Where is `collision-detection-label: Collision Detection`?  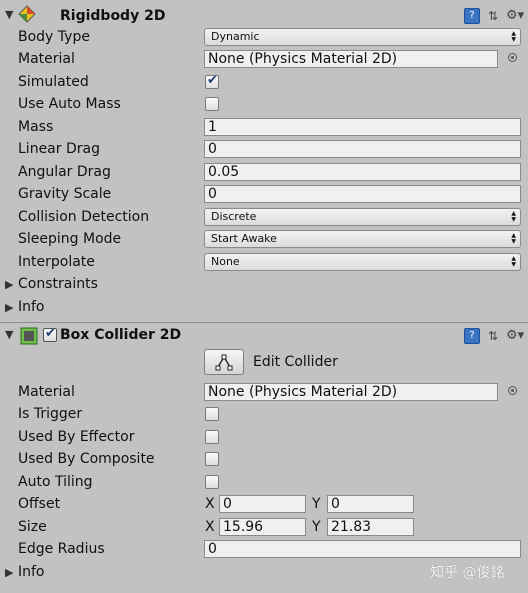 collision-detection-label: Collision Detection is located at coordinates (84, 217).